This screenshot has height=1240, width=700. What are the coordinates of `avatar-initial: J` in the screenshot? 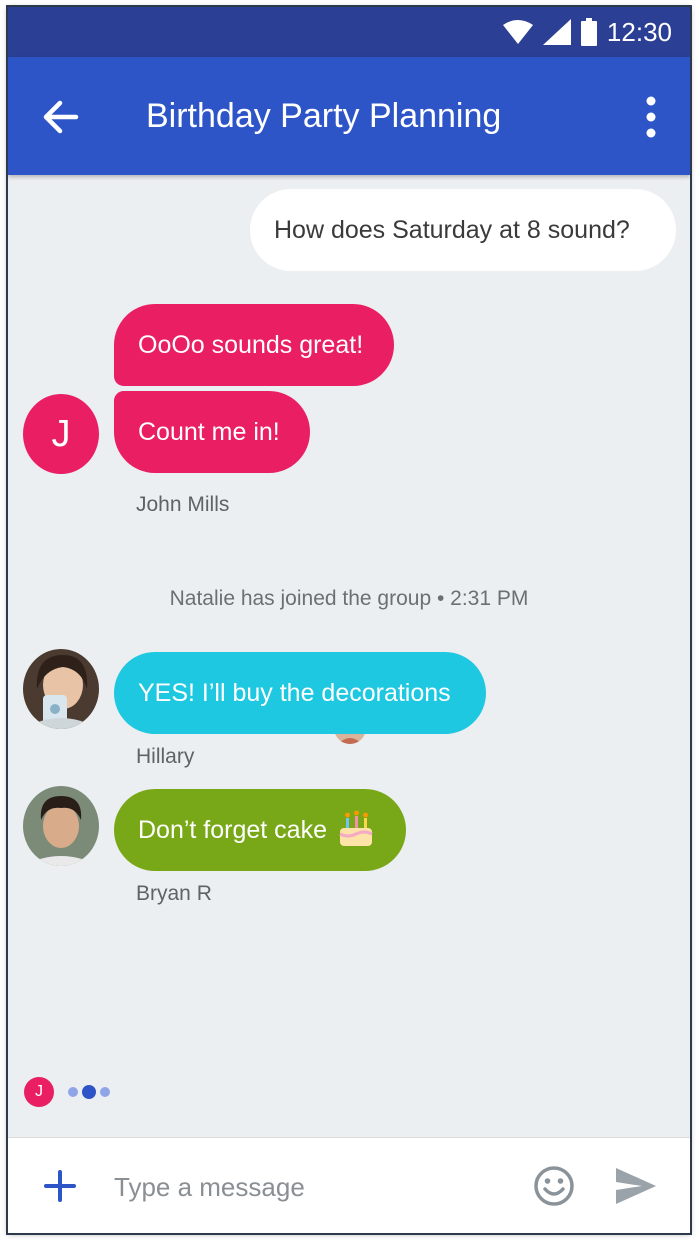 It's located at (61, 433).